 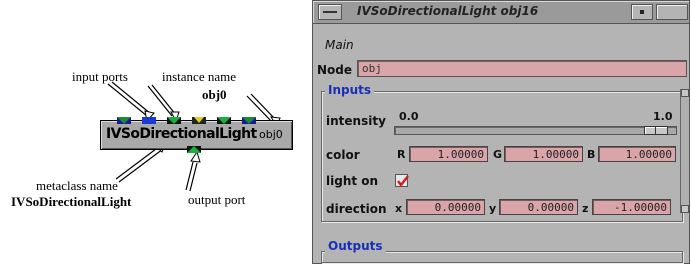 What do you see at coordinates (343, 155) in the screenshot?
I see `color-label: color` at bounding box center [343, 155].